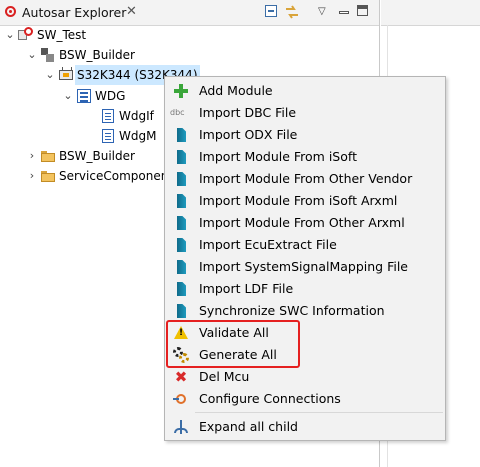 Image resolution: width=480 pixels, height=467 pixels. Describe the element at coordinates (305, 135) in the screenshot. I see `menu-item-import-odx-file: Import ODX File` at that location.